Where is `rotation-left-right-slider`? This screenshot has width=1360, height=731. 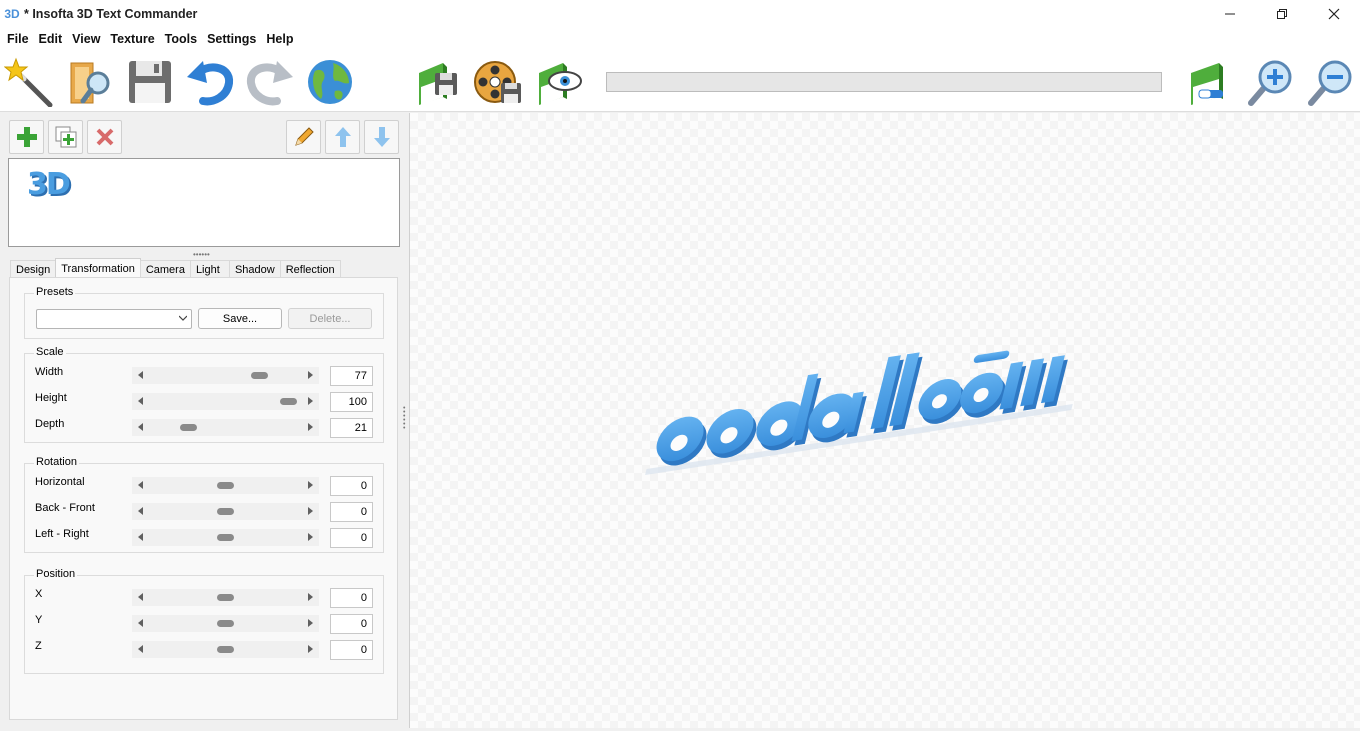 rotation-left-right-slider is located at coordinates (225, 537).